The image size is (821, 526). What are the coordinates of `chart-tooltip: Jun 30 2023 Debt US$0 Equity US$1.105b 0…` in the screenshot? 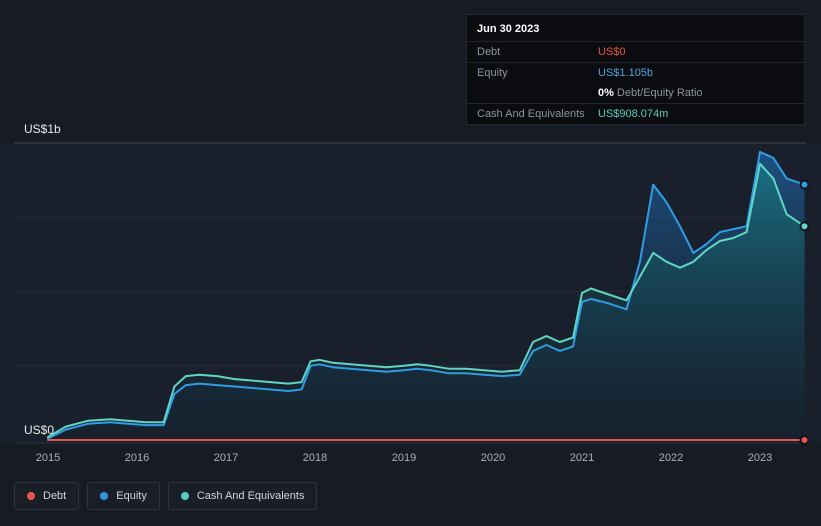 It's located at (635, 69).